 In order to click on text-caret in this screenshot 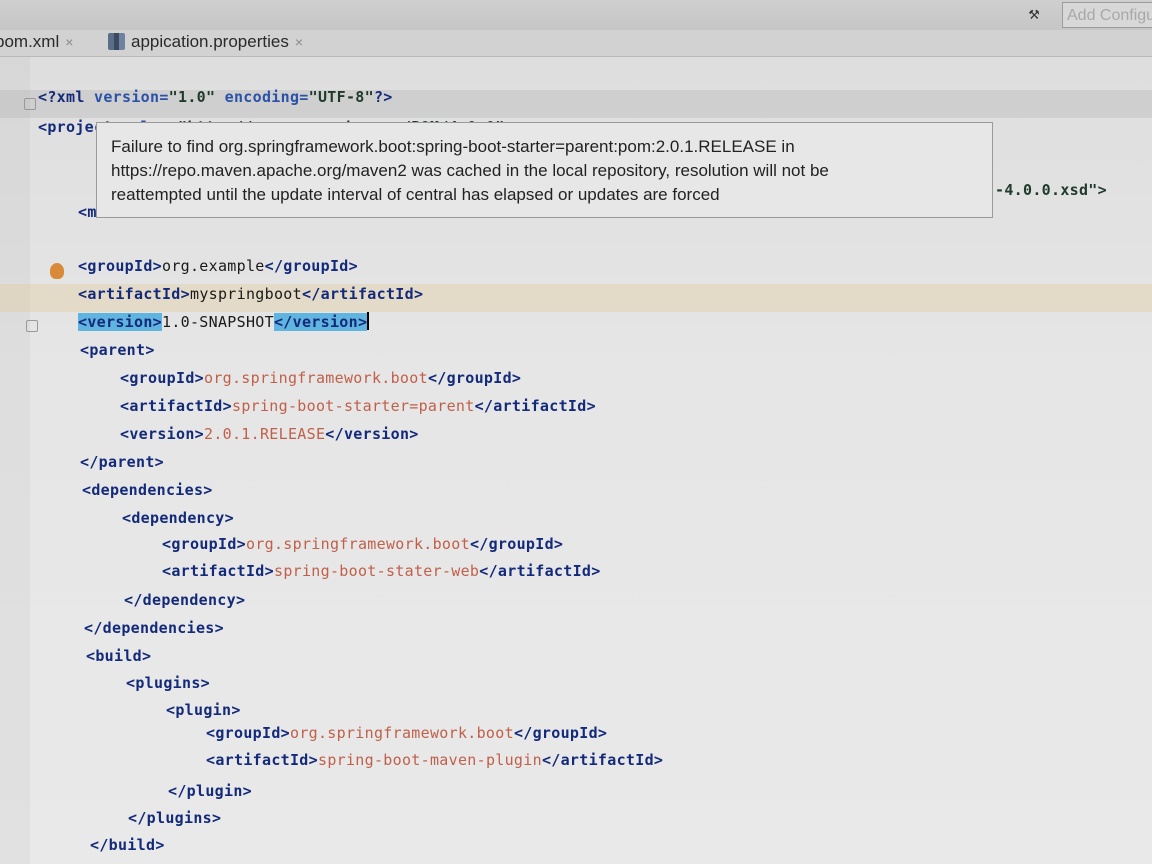, I will do `click(368, 321)`.